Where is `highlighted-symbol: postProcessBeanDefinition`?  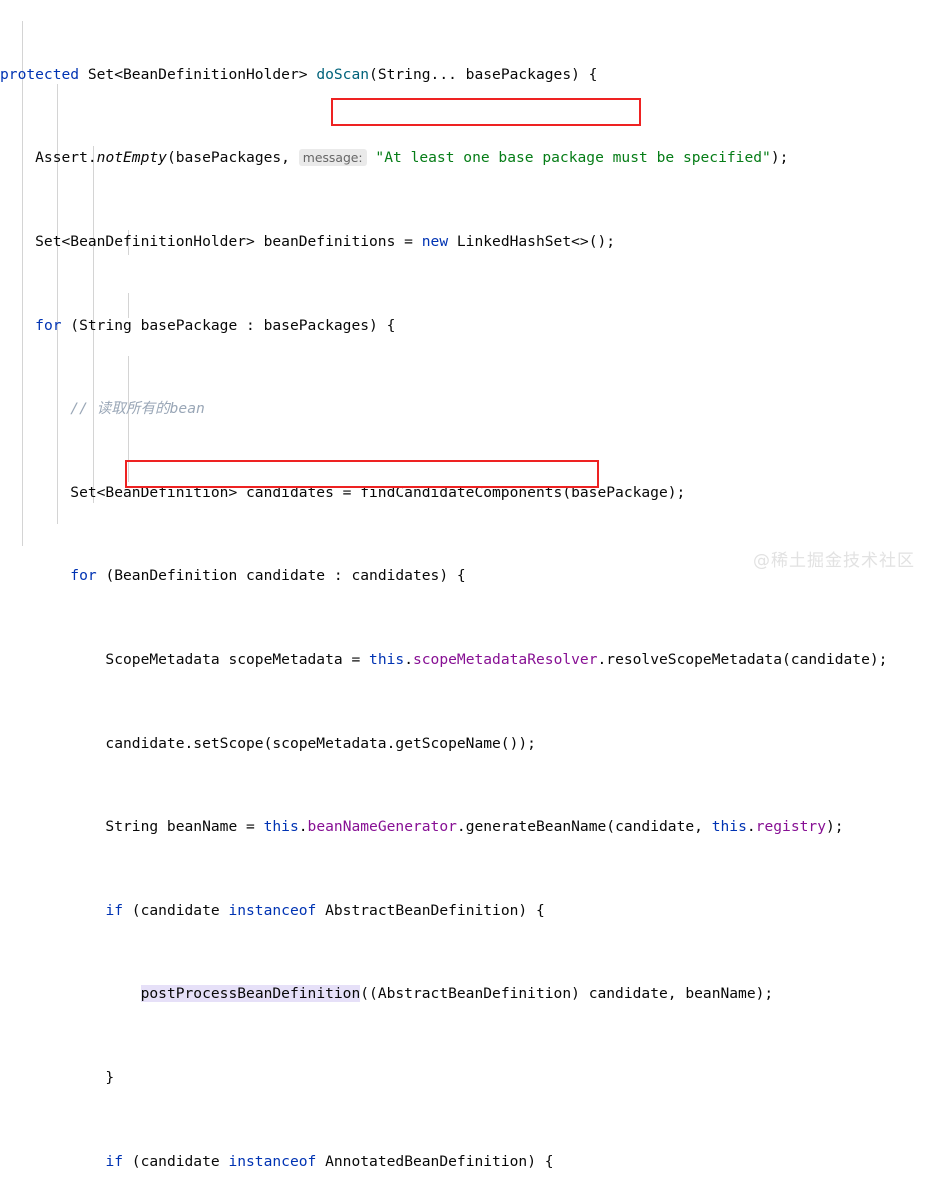
highlighted-symbol: postProcessBeanDefinition is located at coordinates (250, 994).